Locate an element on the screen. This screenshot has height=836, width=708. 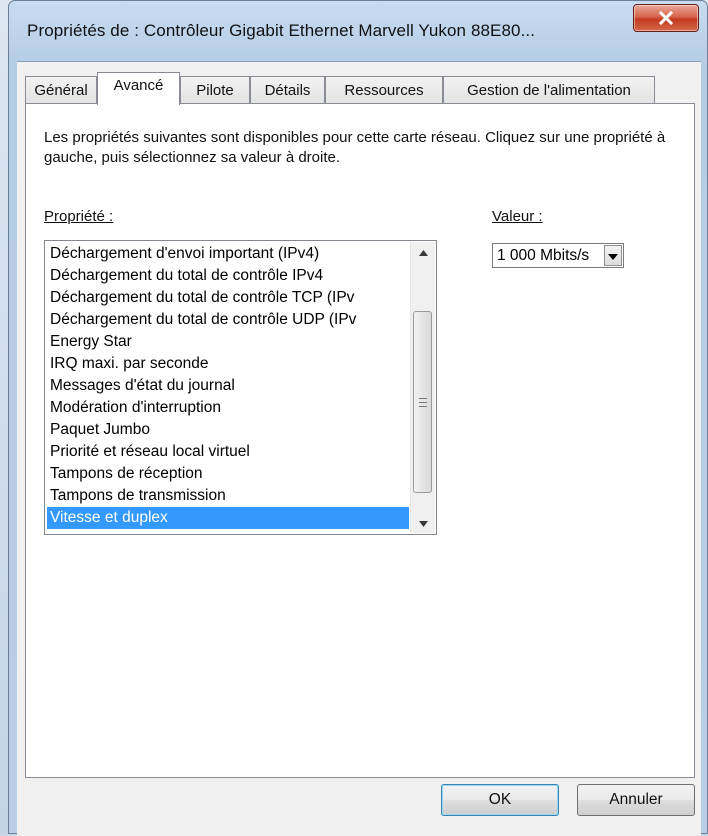
value-label: Valeur : is located at coordinates (517, 216).